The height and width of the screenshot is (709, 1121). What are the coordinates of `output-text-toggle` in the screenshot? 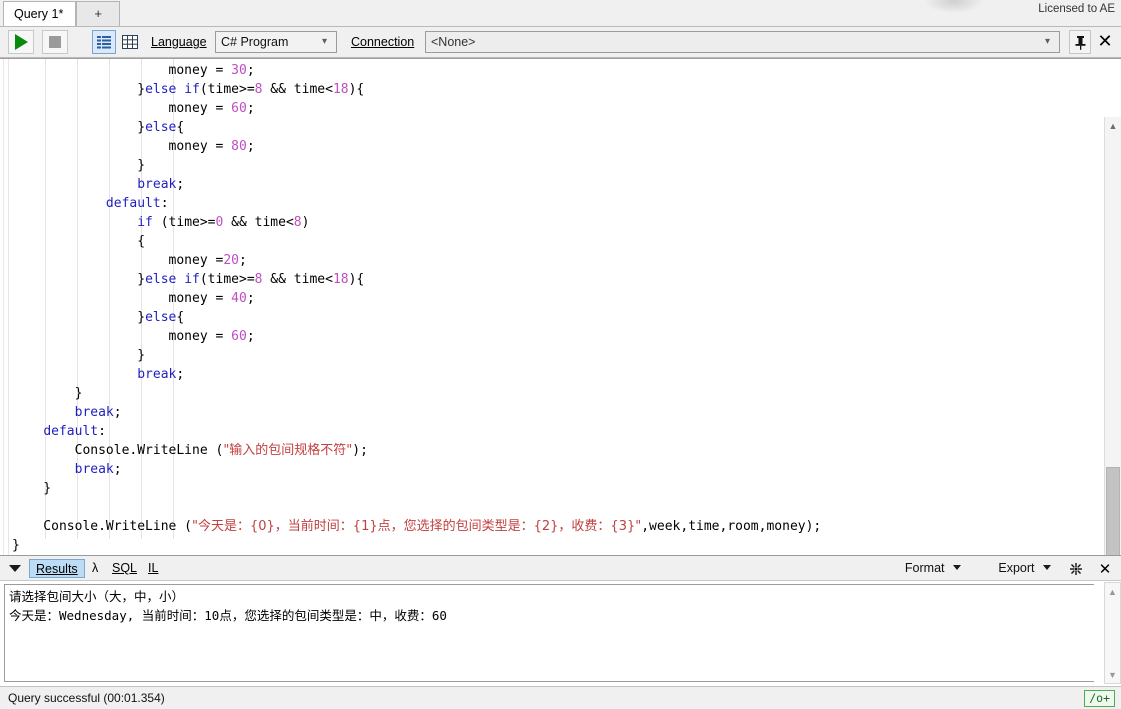 It's located at (104, 42).